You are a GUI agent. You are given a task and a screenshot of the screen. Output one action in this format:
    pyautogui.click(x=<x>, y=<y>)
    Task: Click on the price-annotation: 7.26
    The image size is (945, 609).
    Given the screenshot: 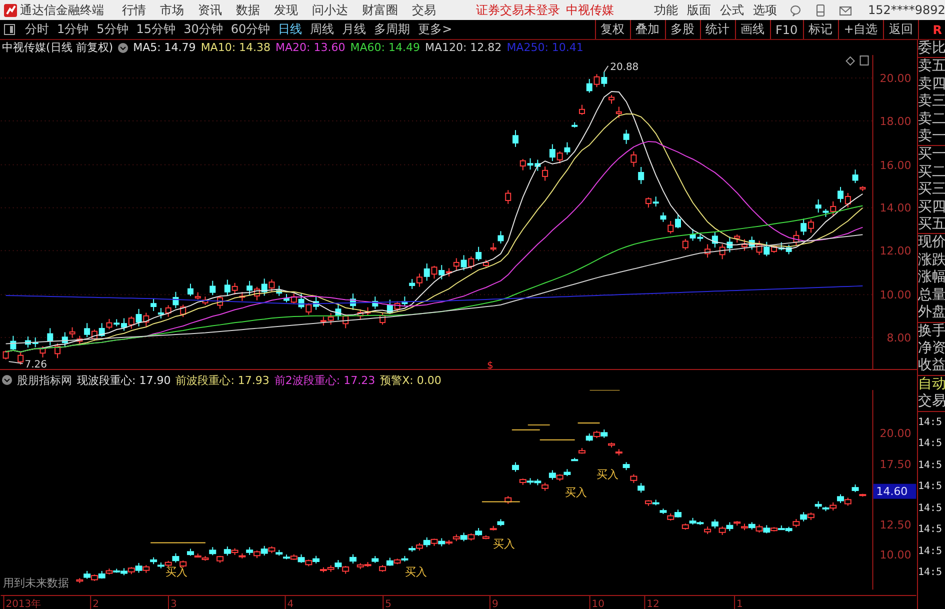 What is the action you would take?
    pyautogui.click(x=35, y=364)
    